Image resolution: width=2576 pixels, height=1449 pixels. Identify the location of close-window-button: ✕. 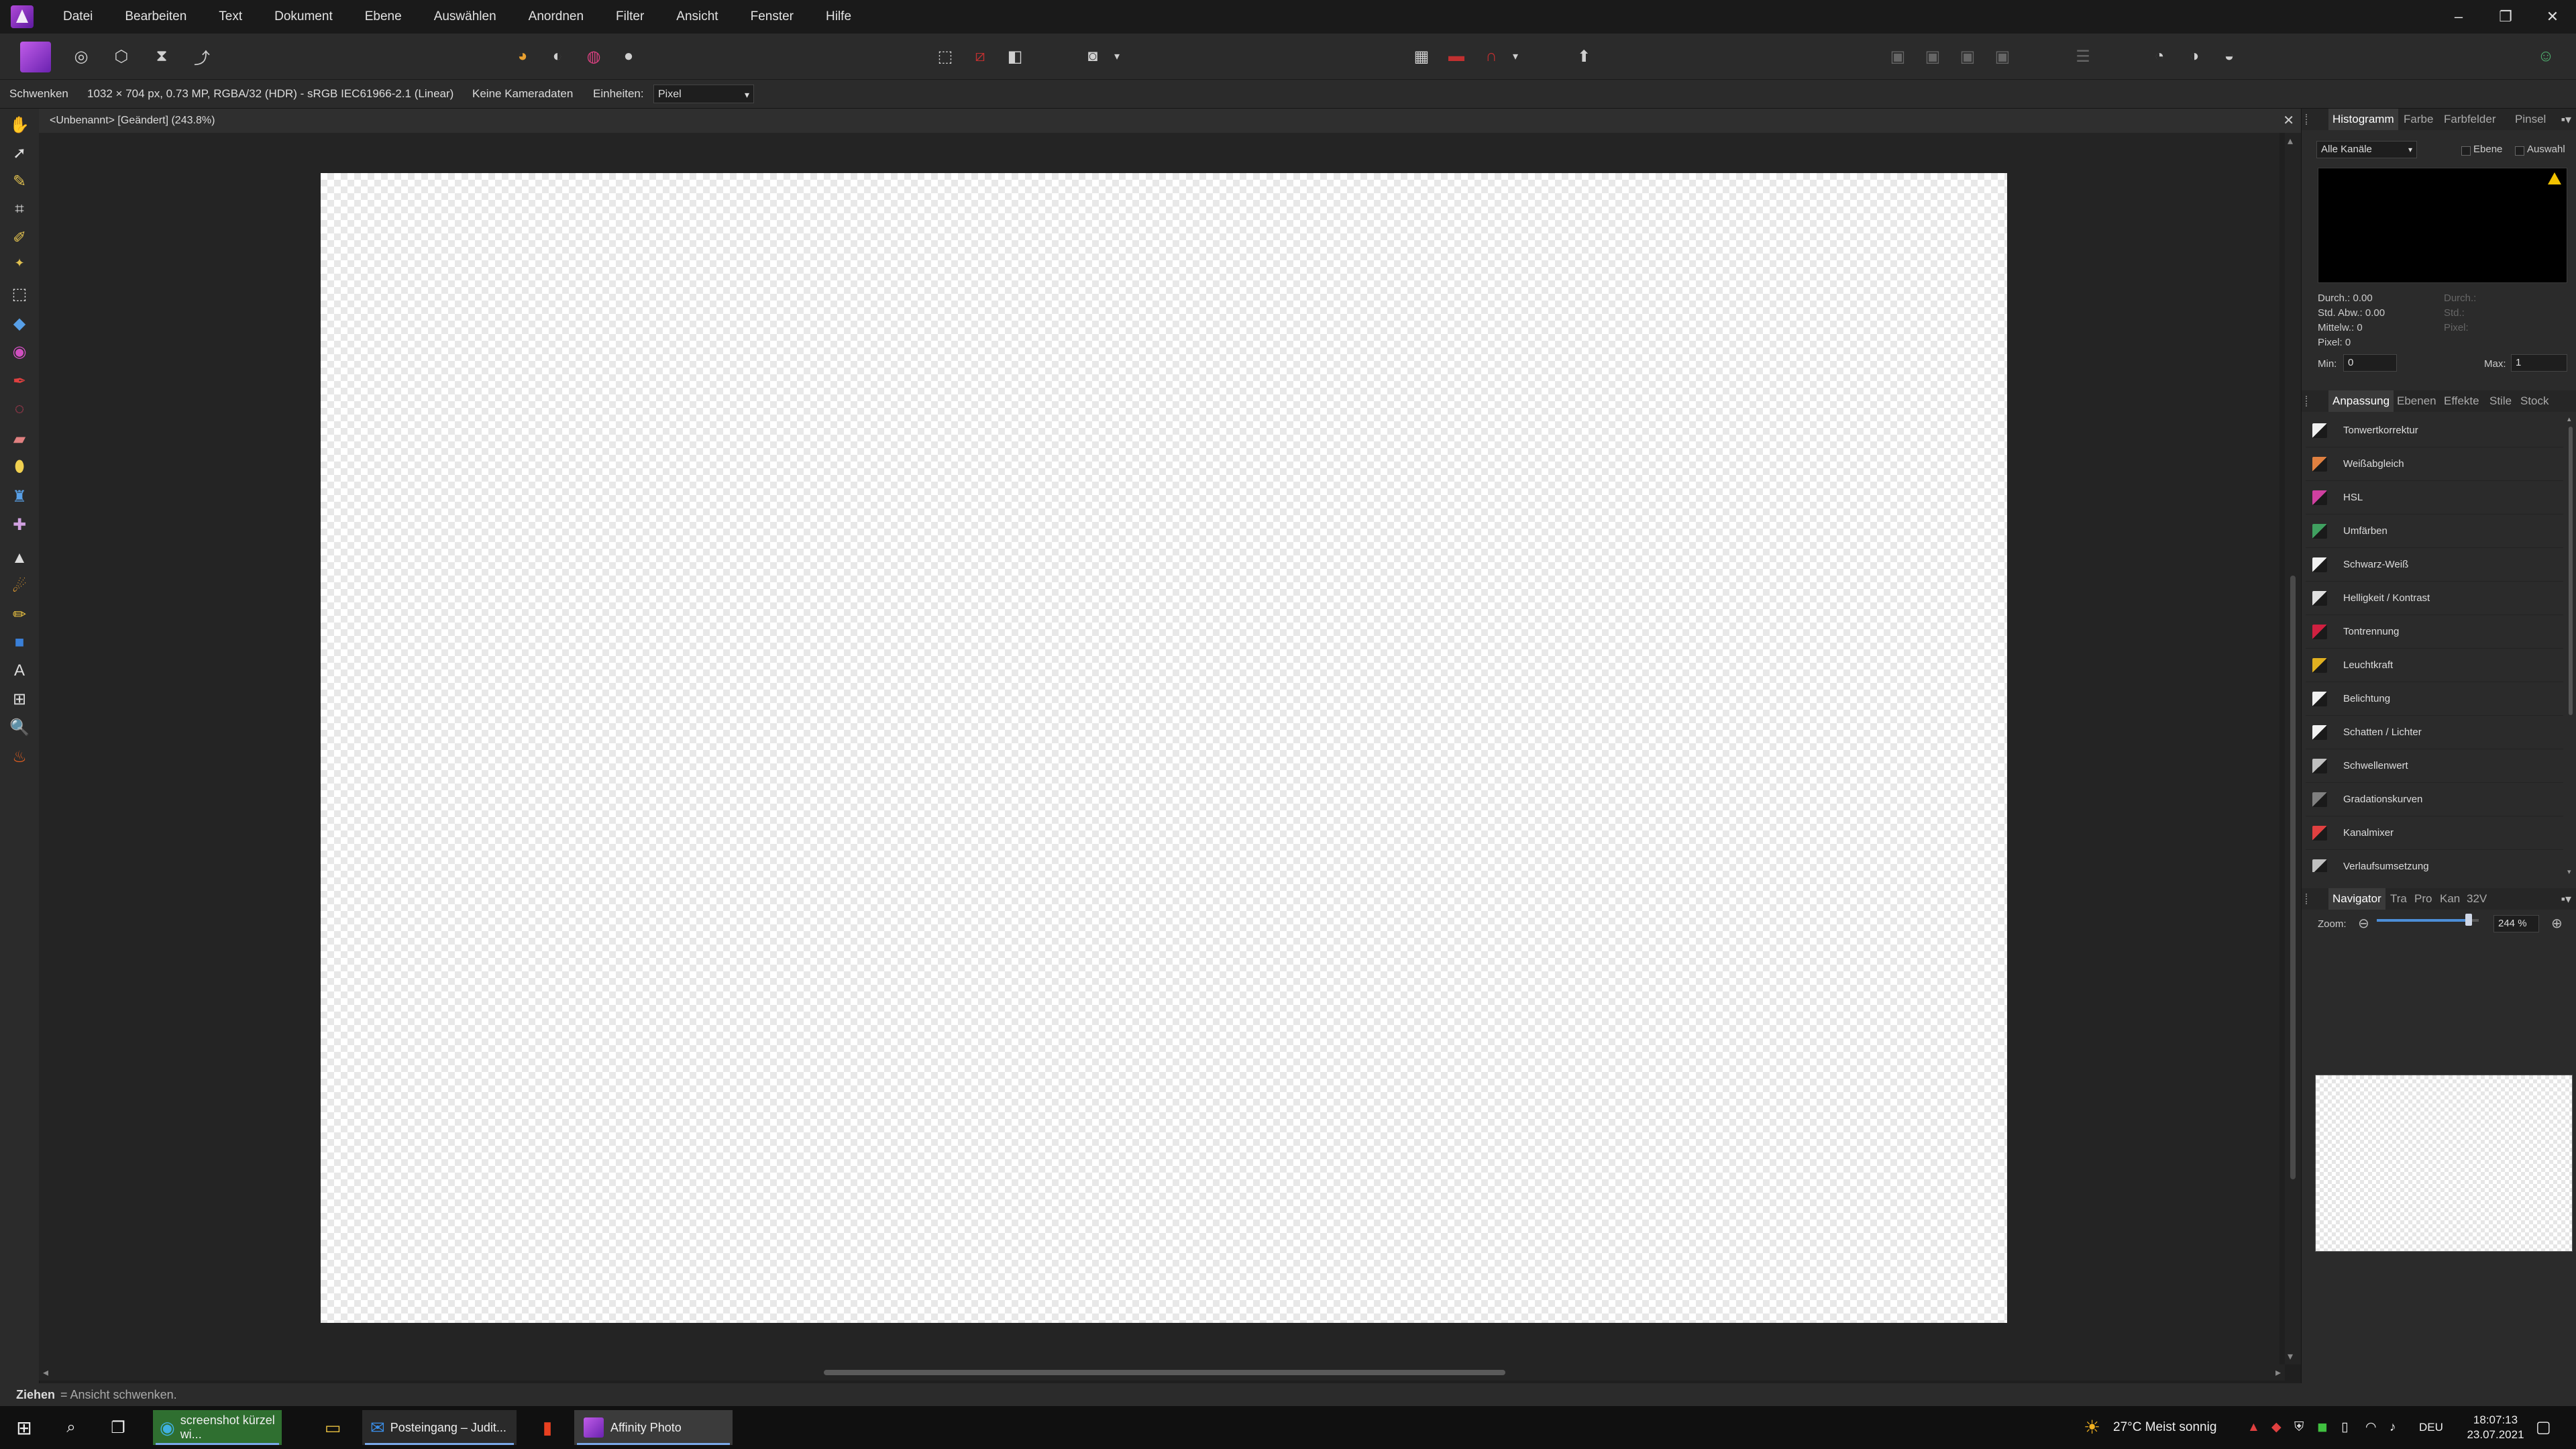
(2552, 17).